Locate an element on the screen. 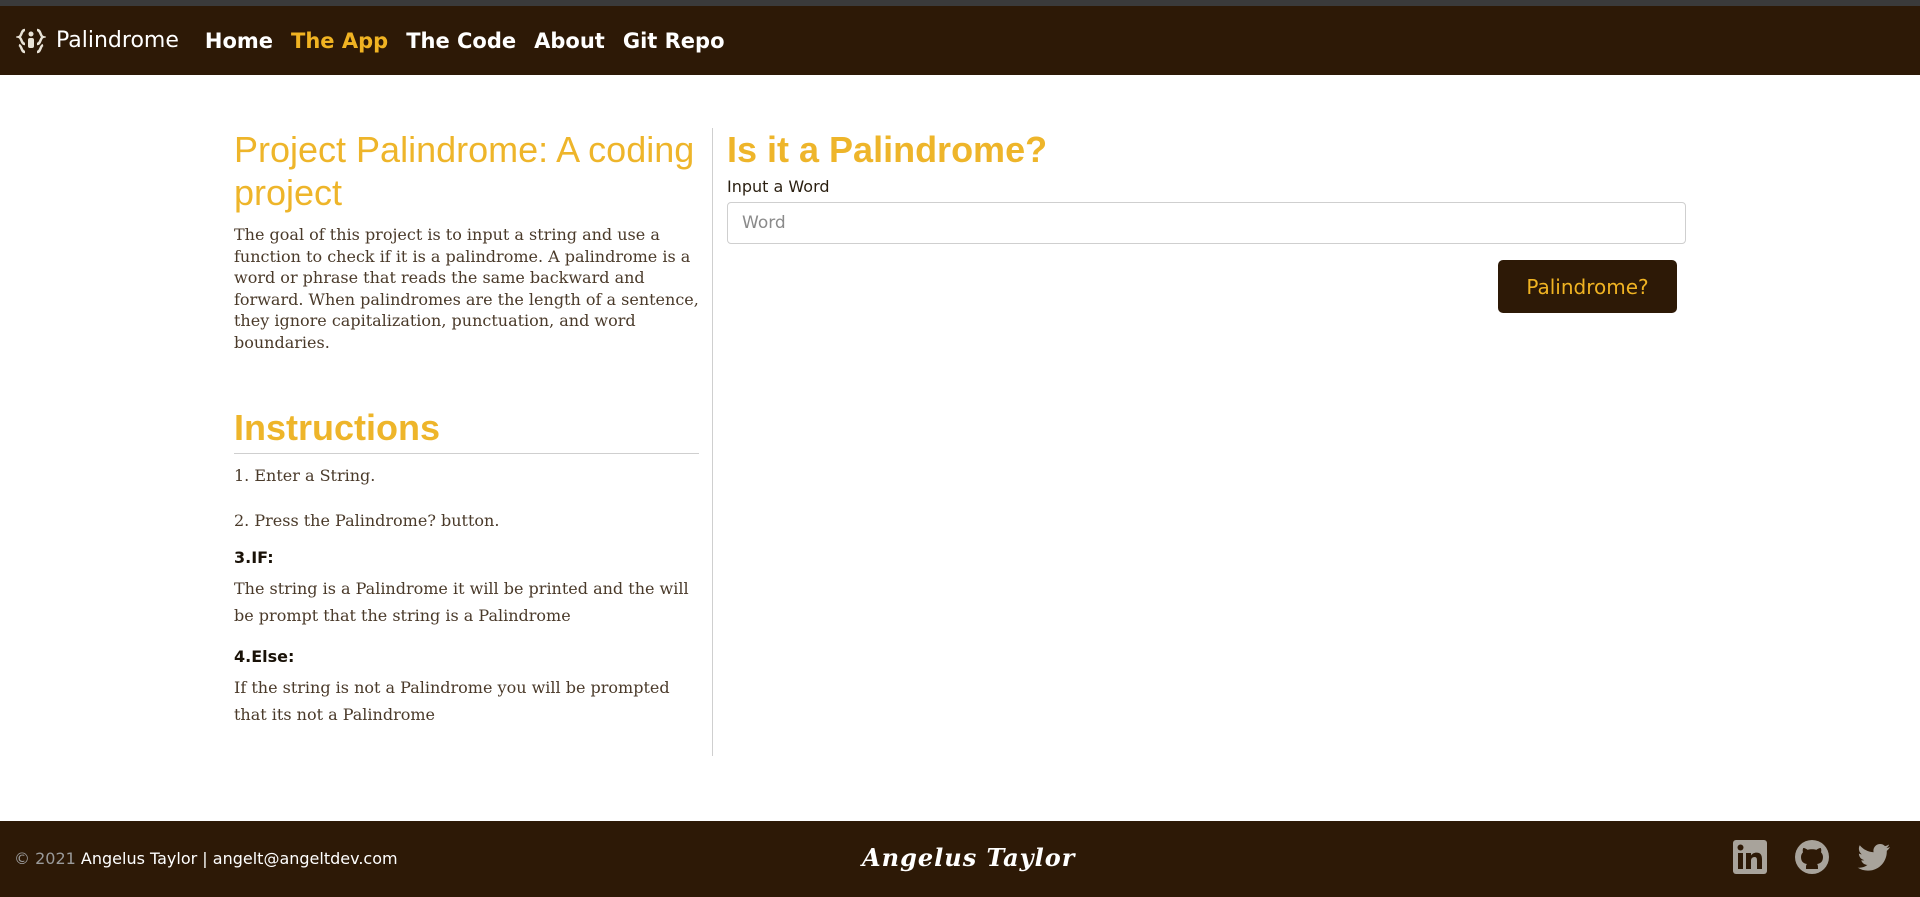  input-label: Input a Word is located at coordinates (778, 186).